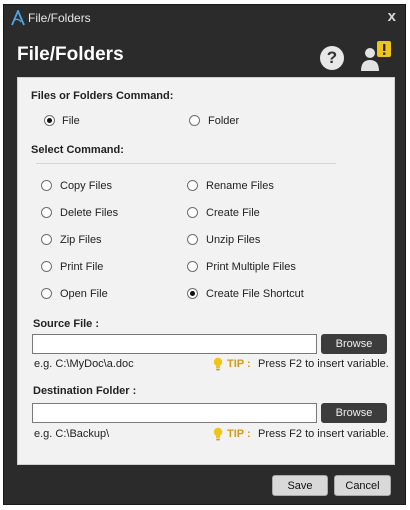 Image resolution: width=410 pixels, height=510 pixels. Describe the element at coordinates (89, 213) in the screenshot. I see `radio-delete-files-label: Delete Files` at that location.